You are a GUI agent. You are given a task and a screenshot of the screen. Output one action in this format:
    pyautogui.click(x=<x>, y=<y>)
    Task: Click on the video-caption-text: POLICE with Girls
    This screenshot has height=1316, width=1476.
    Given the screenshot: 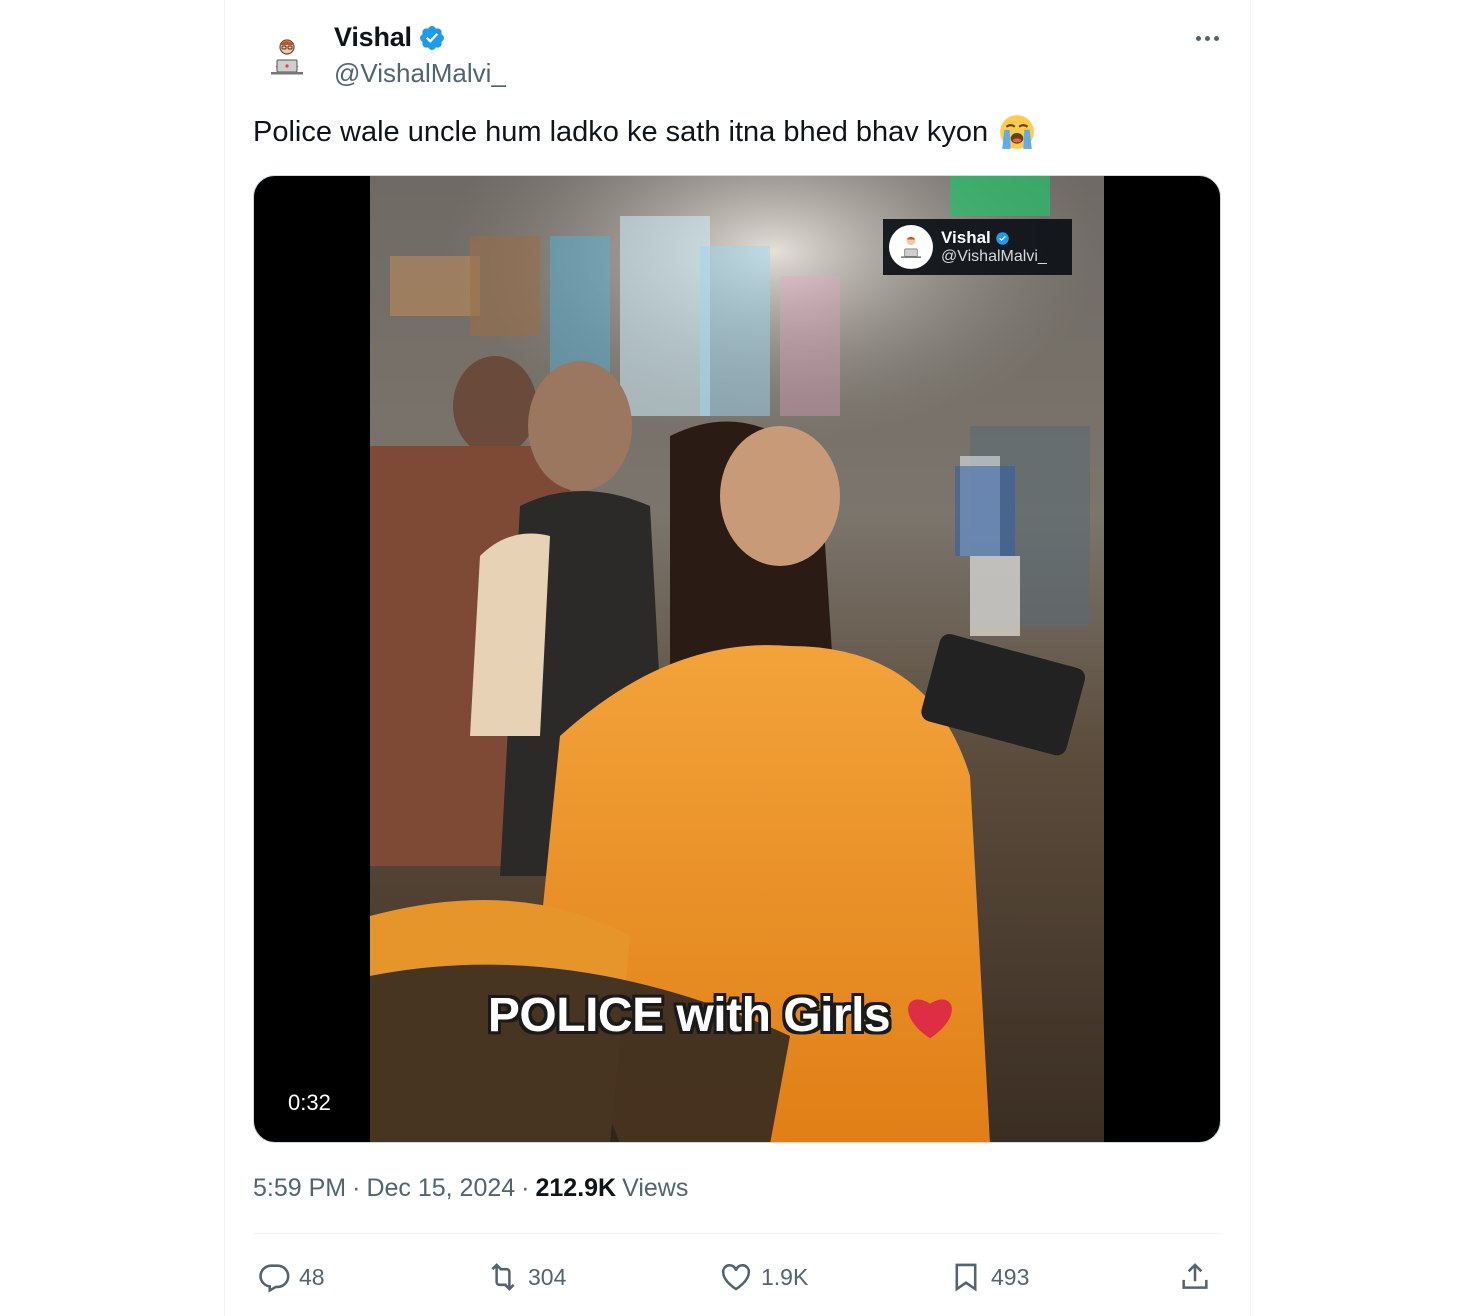 What is the action you would take?
    pyautogui.click(x=689, y=1015)
    